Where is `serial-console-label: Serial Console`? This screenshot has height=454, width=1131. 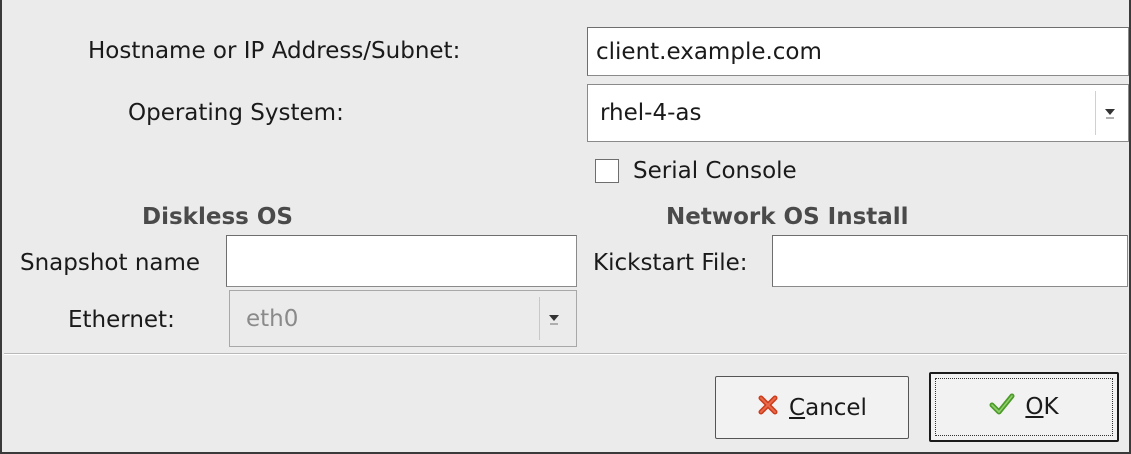
serial-console-label: Serial Console is located at coordinates (715, 171).